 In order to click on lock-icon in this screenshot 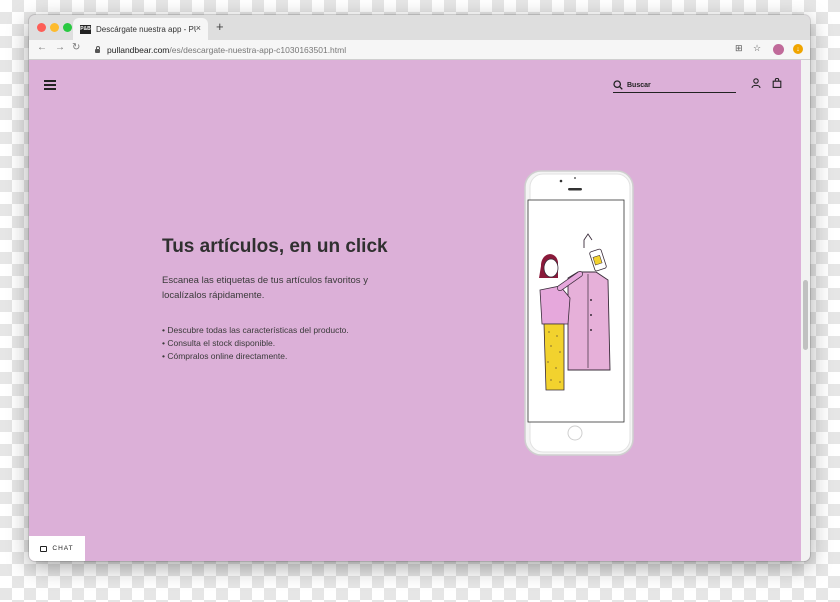, I will do `click(97, 49)`.